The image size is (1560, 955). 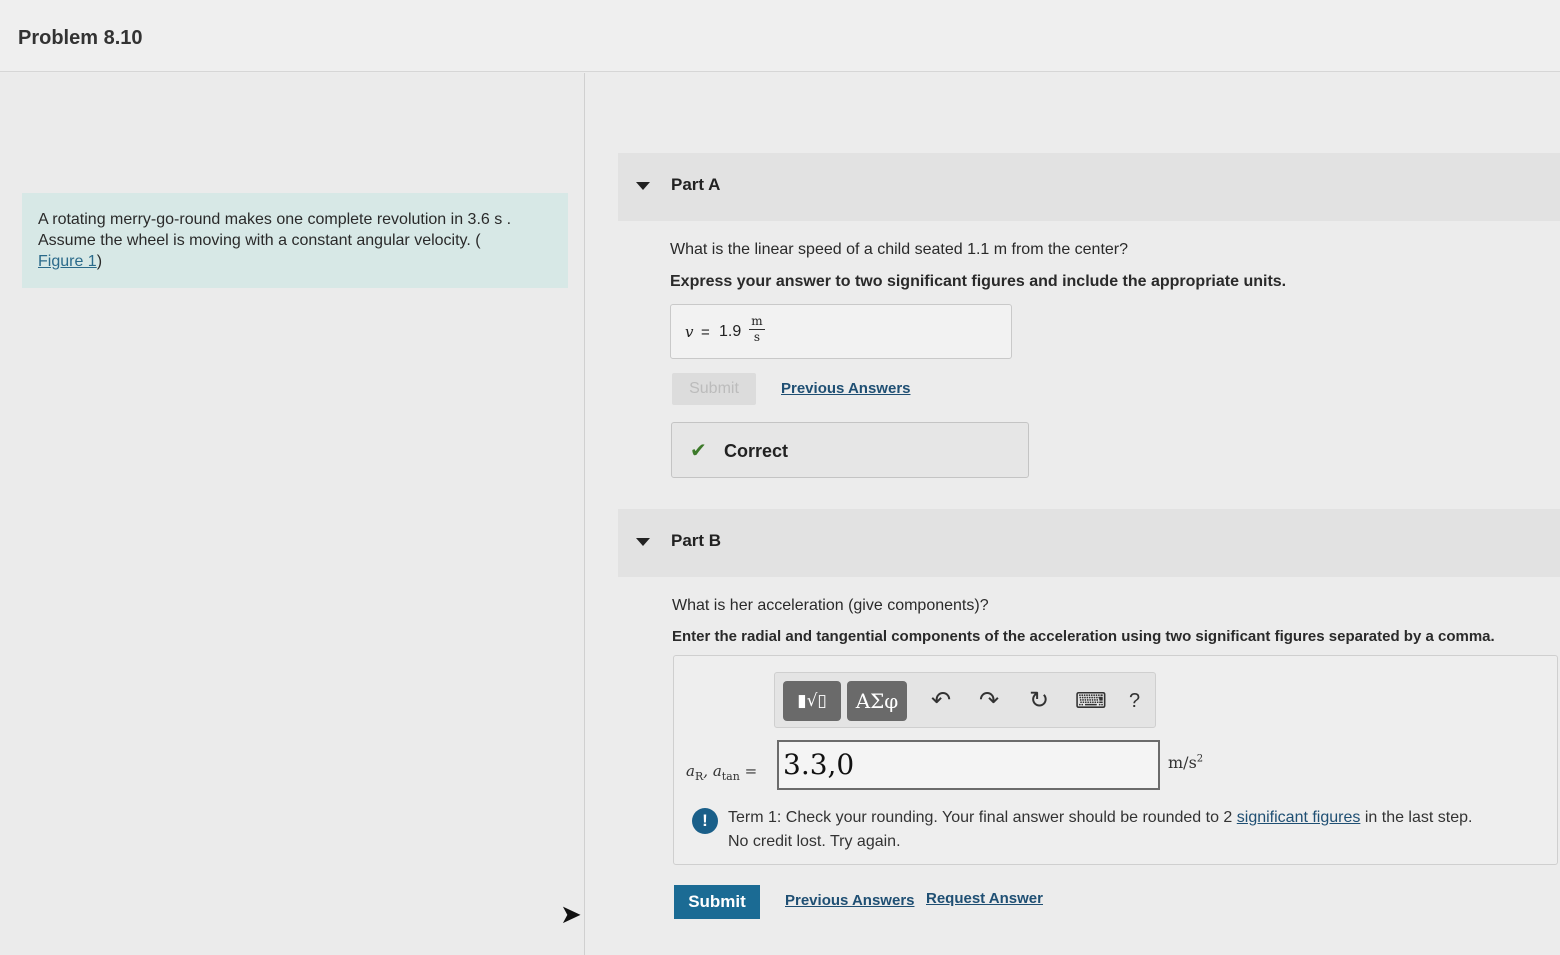 What do you see at coordinates (80, 38) in the screenshot?
I see `problem-title: Problem 8.10` at bounding box center [80, 38].